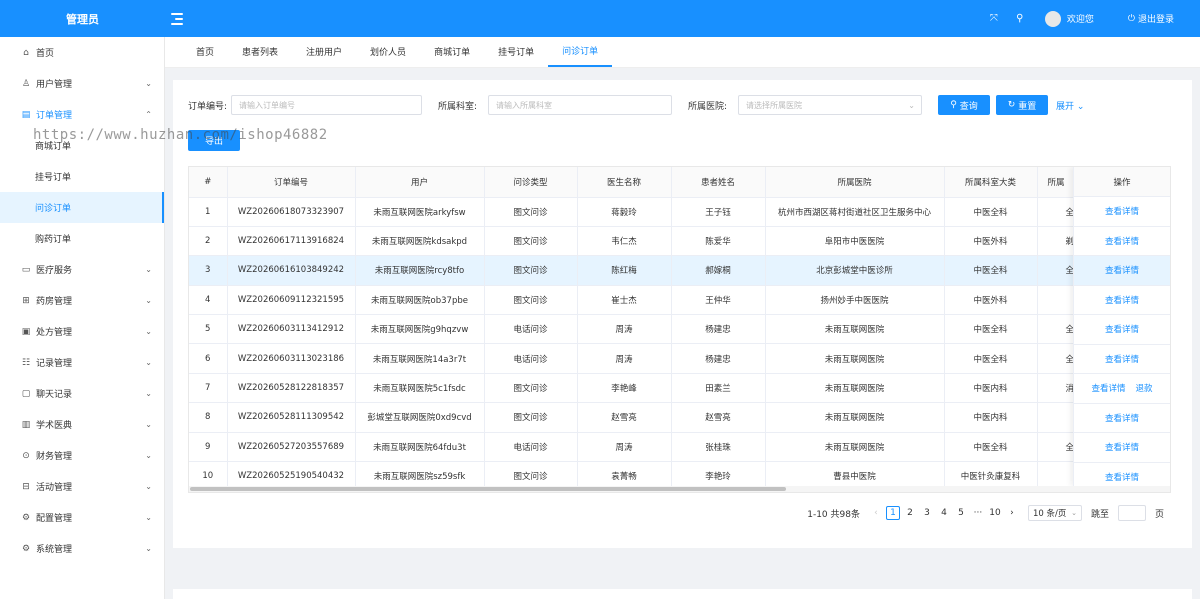  Describe the element at coordinates (388, 51) in the screenshot. I see `tab-pricing-staff: 划价人员` at that location.